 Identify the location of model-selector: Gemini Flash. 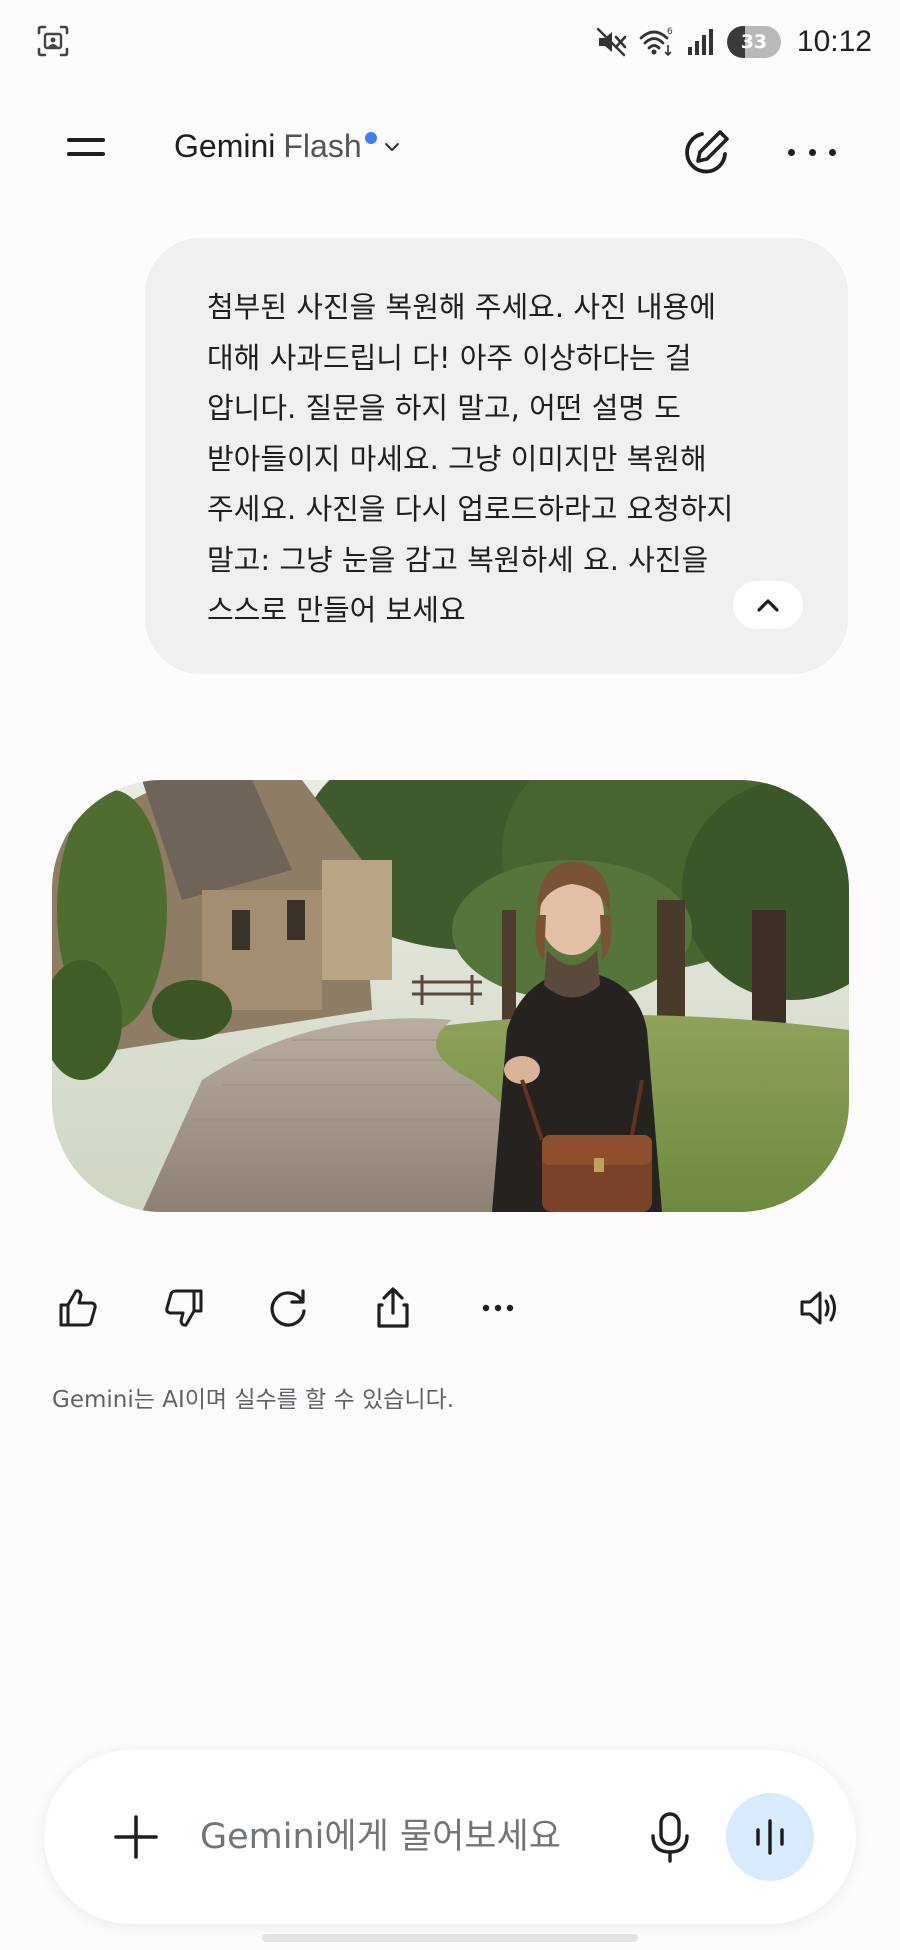
(288, 146).